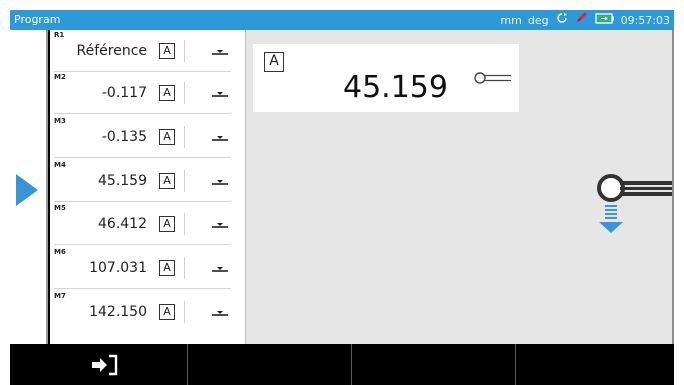 This screenshot has width=684, height=385. I want to click on measure-value: Référence, so click(112, 51).